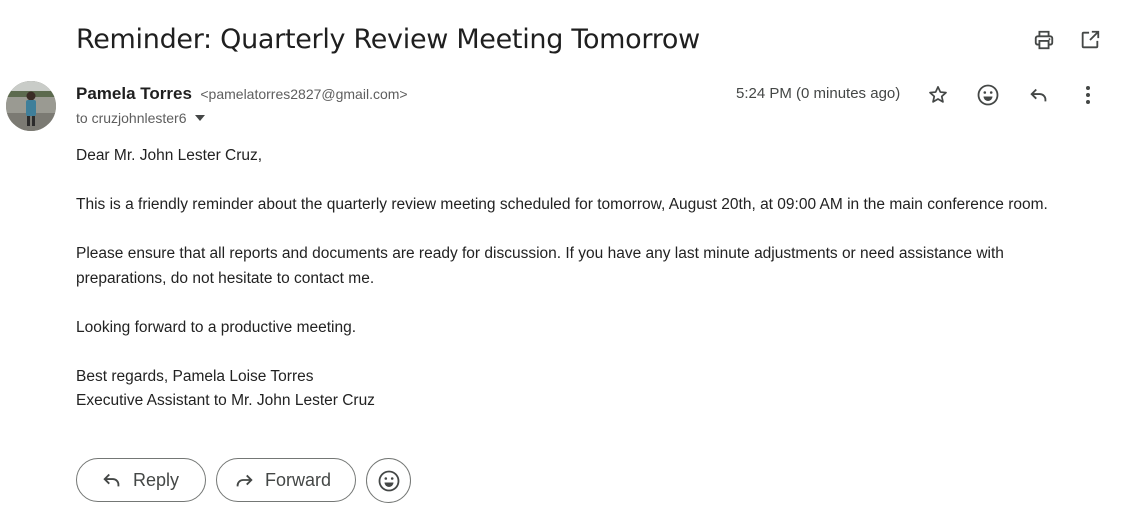 The width and height of the screenshot is (1134, 531). Describe the element at coordinates (156, 479) in the screenshot. I see `reply-button-label: Reply` at that location.